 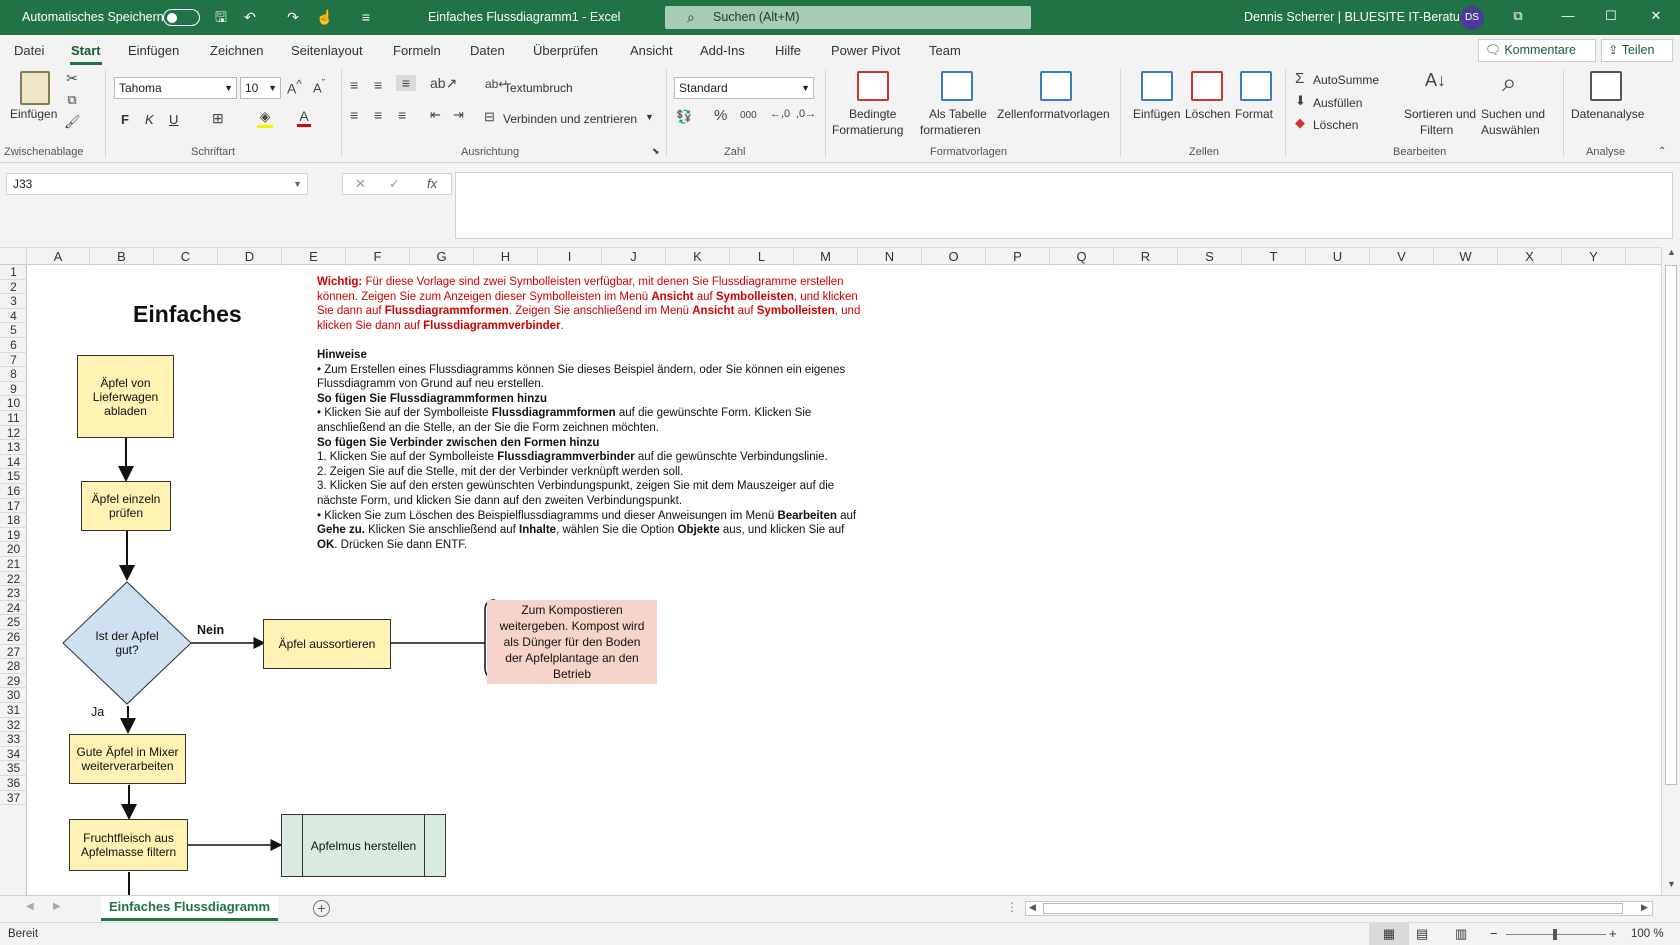 I want to click on tab-addins: Add-Ins, so click(x=722, y=50).